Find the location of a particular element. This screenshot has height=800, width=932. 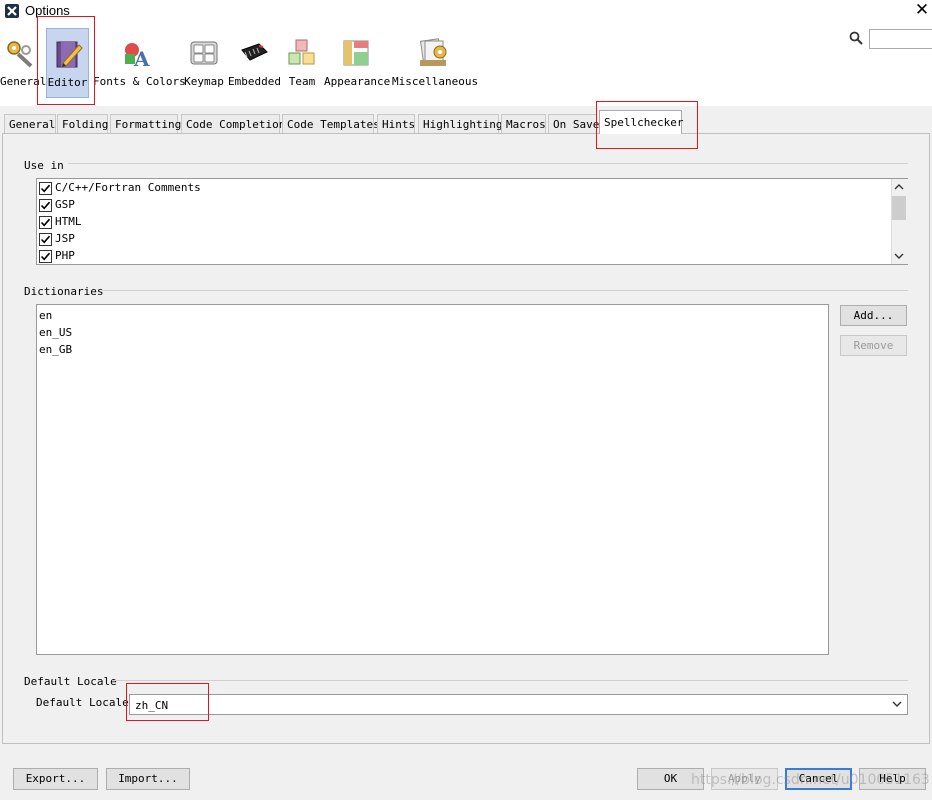

tab-code-templates: Code Templates is located at coordinates (331, 123).